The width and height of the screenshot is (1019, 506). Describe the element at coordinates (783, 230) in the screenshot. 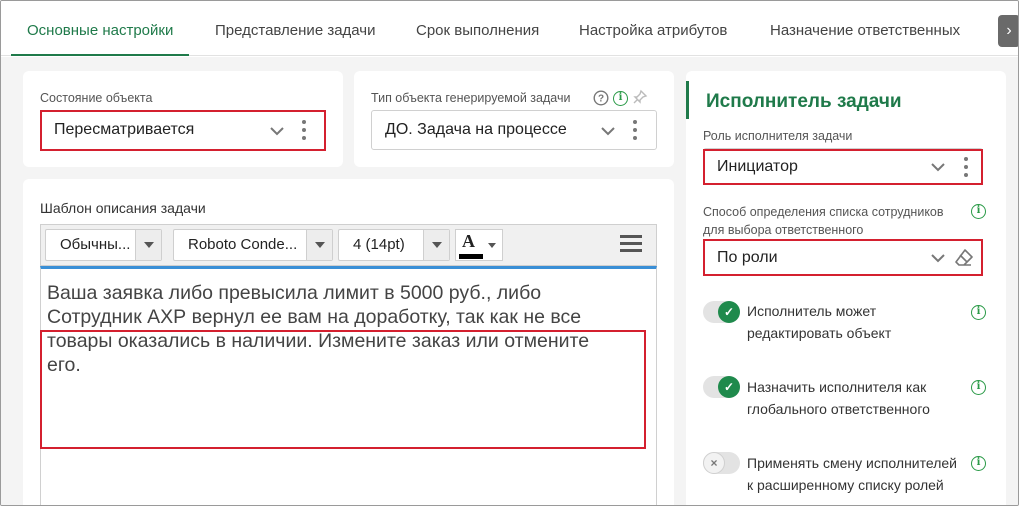

I see `method-label-line: для выбора ответственного` at that location.